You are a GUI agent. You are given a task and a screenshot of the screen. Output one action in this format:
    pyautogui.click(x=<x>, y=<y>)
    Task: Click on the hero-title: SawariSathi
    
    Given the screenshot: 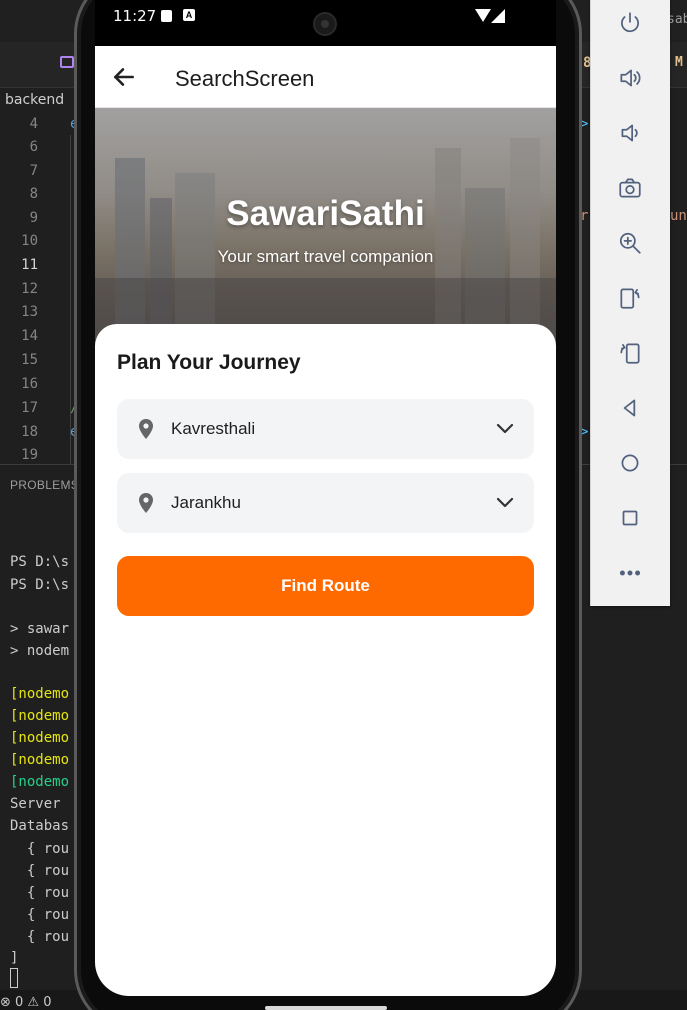 What is the action you would take?
    pyautogui.click(x=325, y=213)
    